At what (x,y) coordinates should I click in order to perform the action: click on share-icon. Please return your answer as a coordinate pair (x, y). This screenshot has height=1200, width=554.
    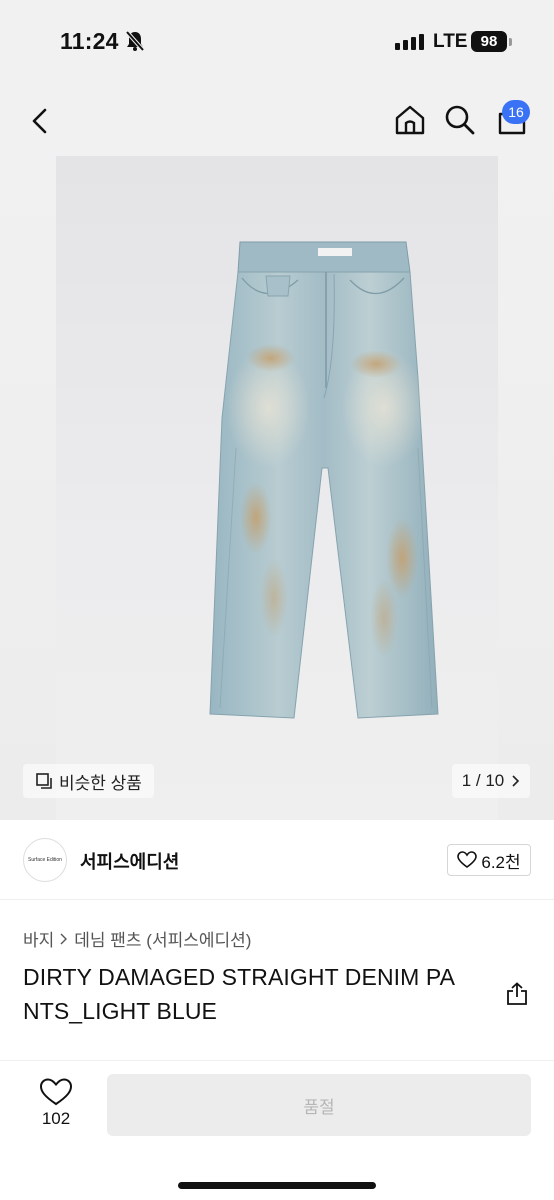
    Looking at the image, I should click on (517, 994).